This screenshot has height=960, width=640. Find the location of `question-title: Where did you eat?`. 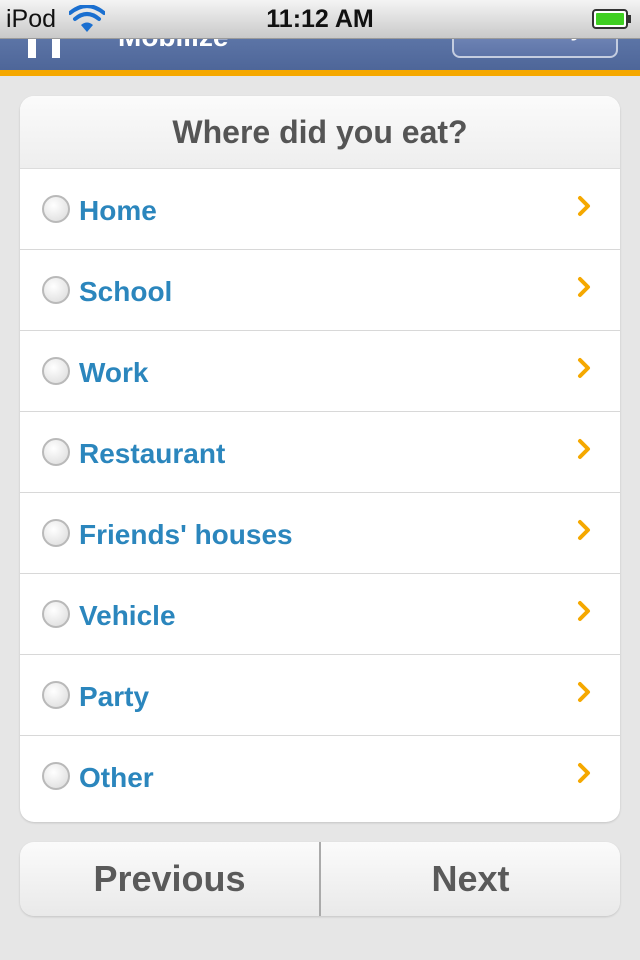

question-title: Where did you eat? is located at coordinates (320, 132).